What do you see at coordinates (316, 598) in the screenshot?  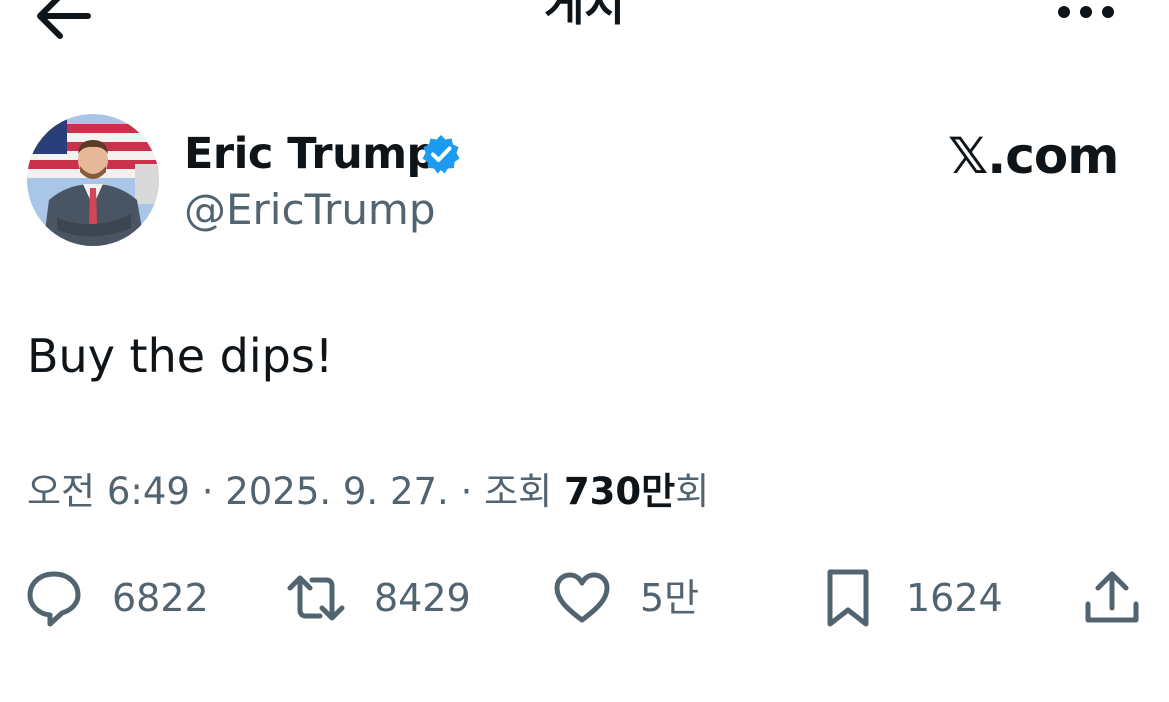 I see `retweet-icon` at bounding box center [316, 598].